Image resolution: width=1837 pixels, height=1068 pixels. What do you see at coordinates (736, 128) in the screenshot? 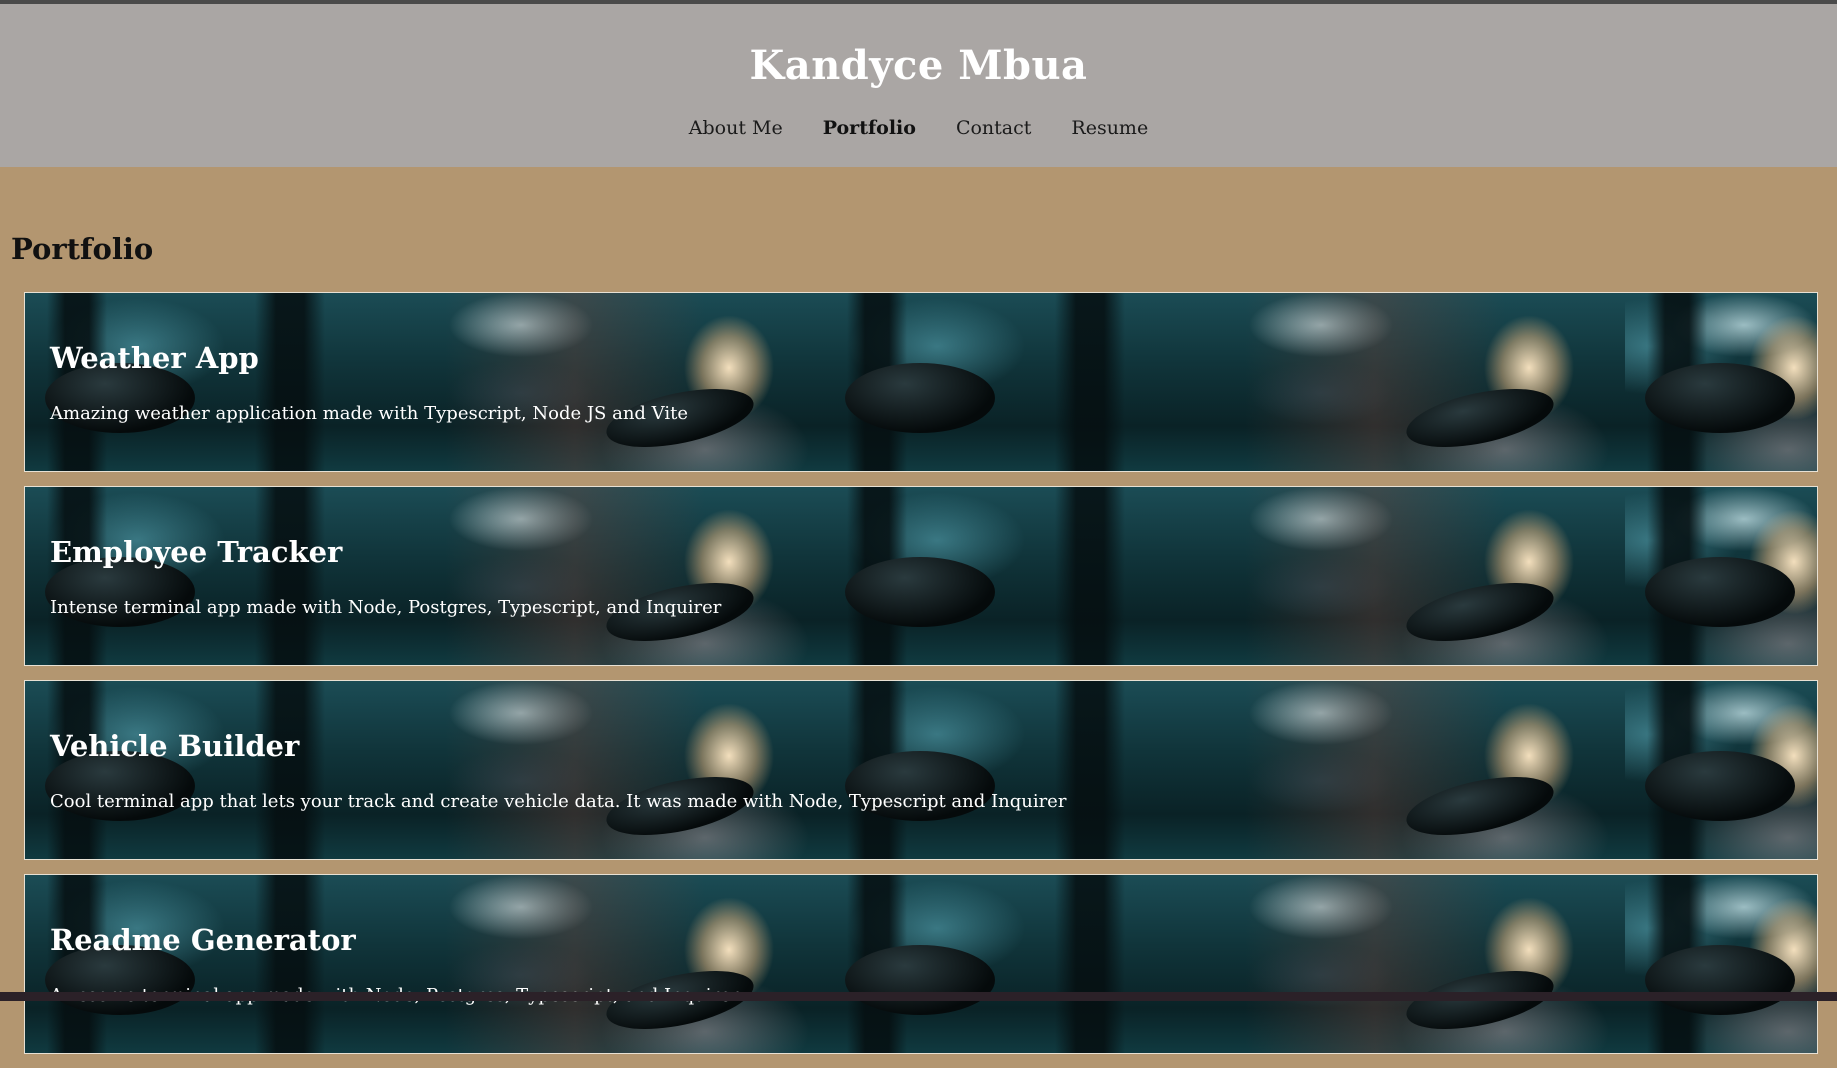
I see `nav-link-about-me: About Me` at bounding box center [736, 128].